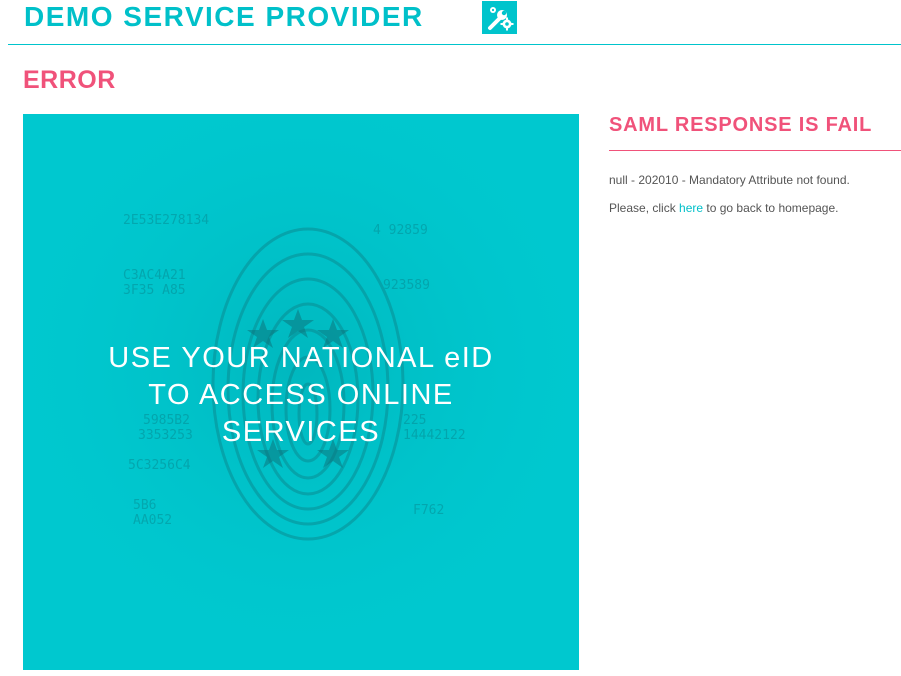  I want to click on site-header: DEMO SERVICE PROVIDER, so click(454, 22).